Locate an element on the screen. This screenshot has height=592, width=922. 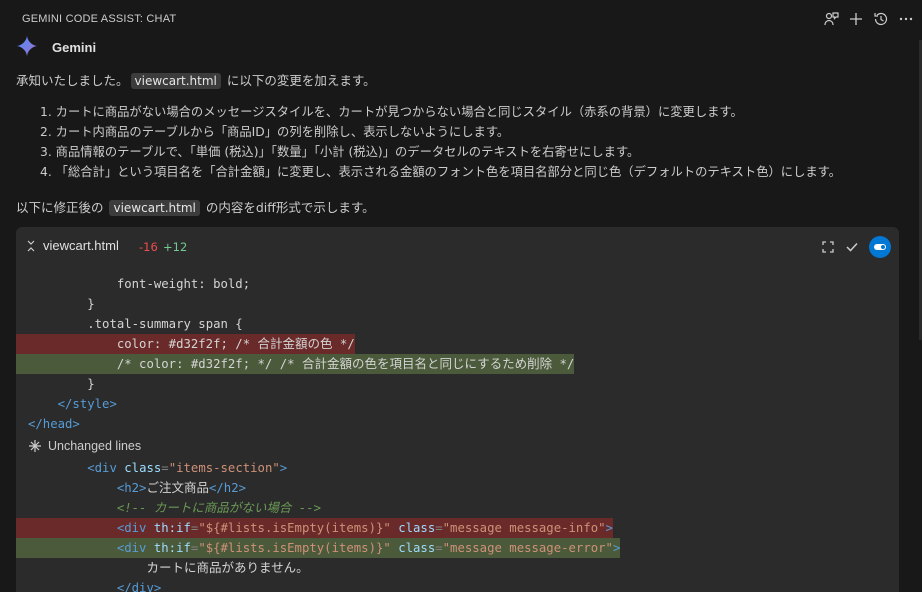
intro-before: 承知いたしました。 is located at coordinates (72, 80).